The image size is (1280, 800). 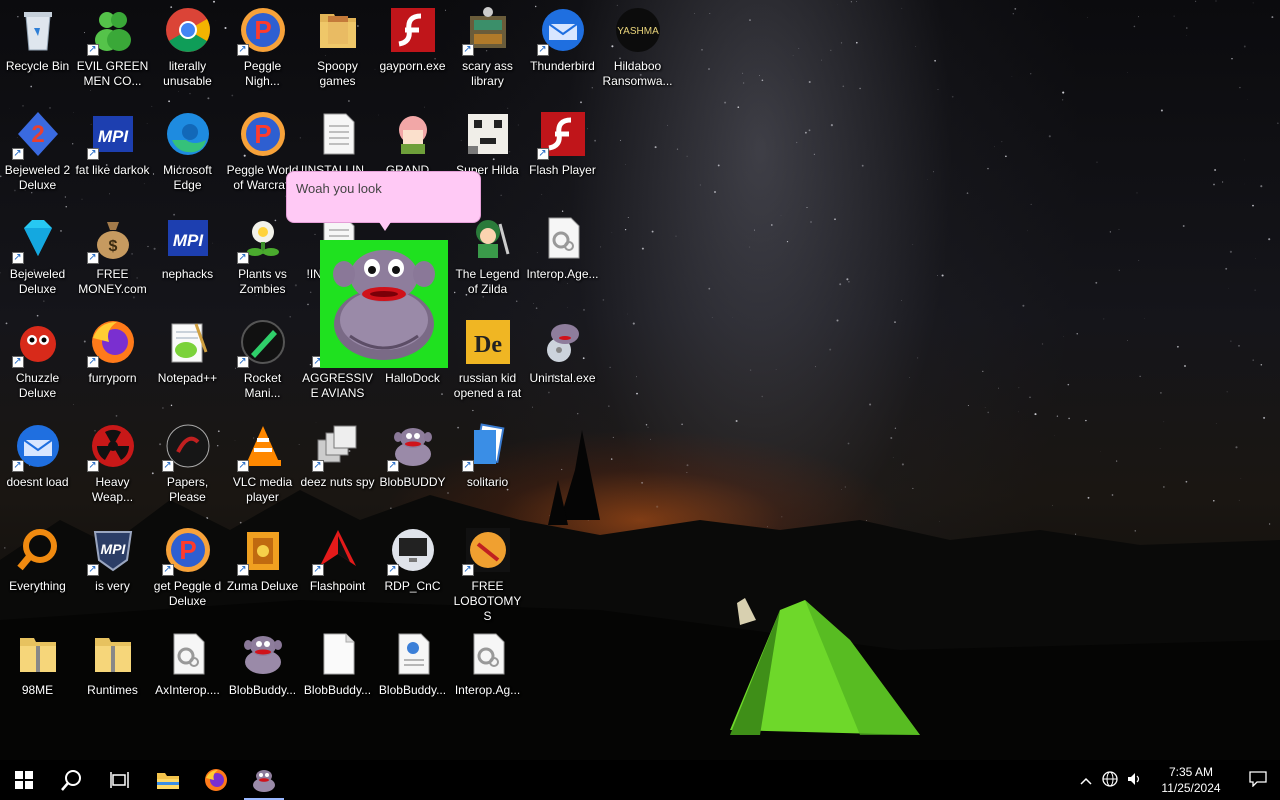 I want to click on money-bag-icon: $ ↗, so click(x=111, y=239).